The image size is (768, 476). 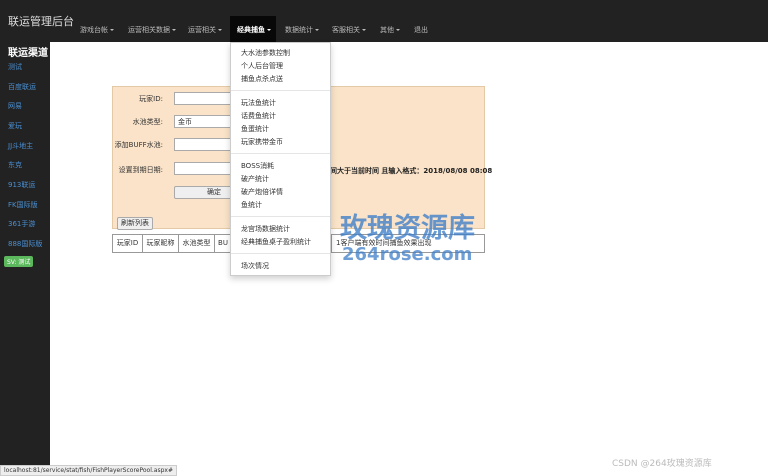 I want to click on nav-other: 其他, so click(x=390, y=30).